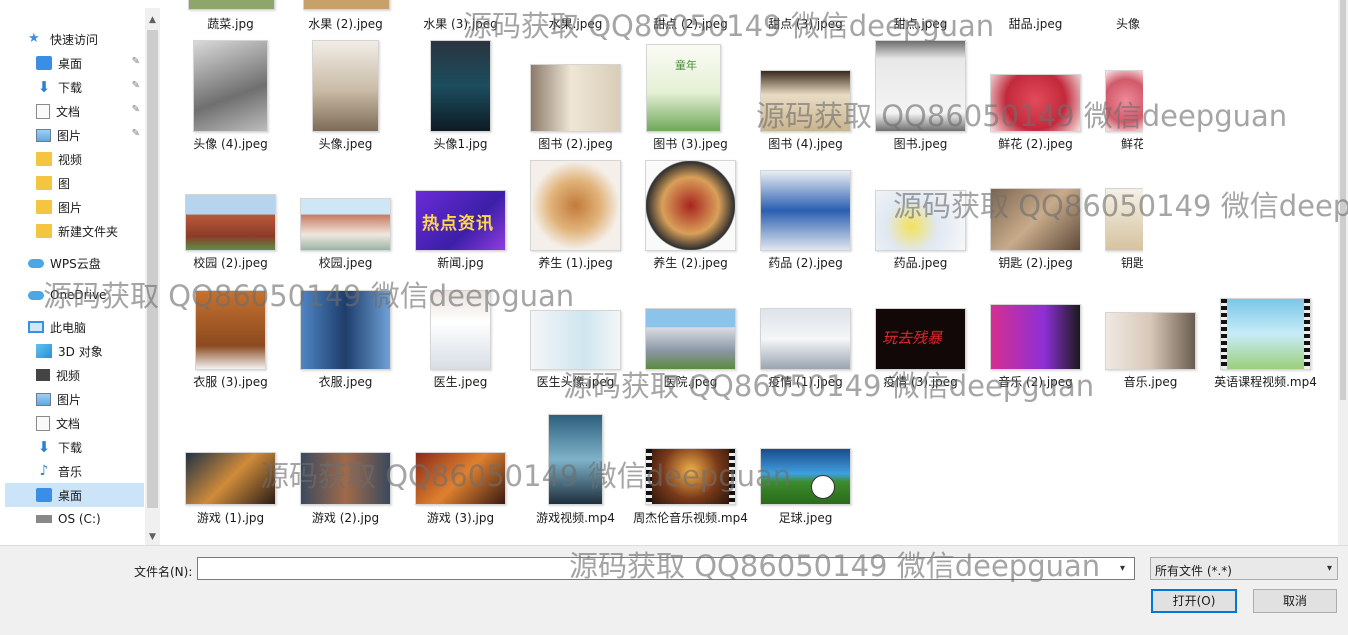 This screenshot has width=1348, height=635. Describe the element at coordinates (575, 16) in the screenshot. I see `file-item: 水果.jpeg` at that location.